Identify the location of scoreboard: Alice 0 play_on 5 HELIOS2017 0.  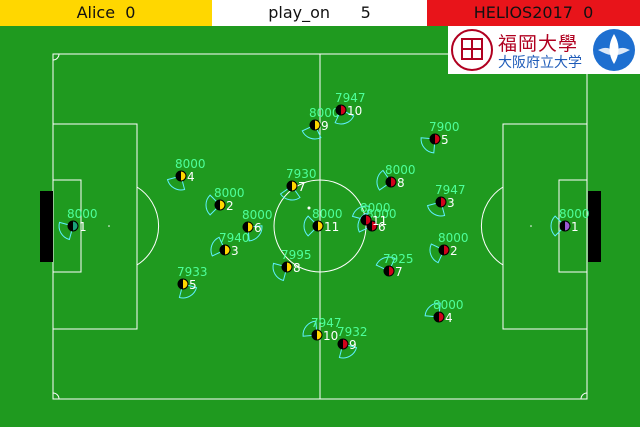
(320, 13).